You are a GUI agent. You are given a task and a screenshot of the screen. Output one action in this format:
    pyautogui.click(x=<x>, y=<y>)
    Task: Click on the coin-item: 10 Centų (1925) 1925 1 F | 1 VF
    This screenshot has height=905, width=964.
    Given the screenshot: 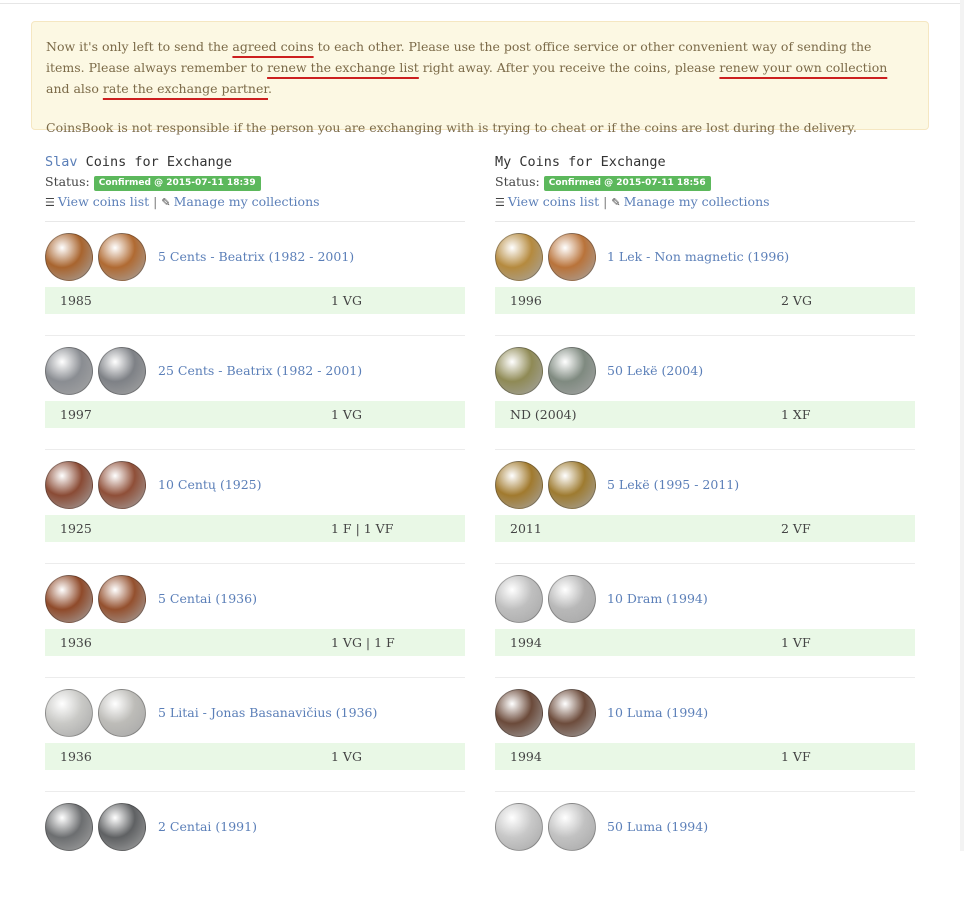 What is the action you would take?
    pyautogui.click(x=255, y=507)
    